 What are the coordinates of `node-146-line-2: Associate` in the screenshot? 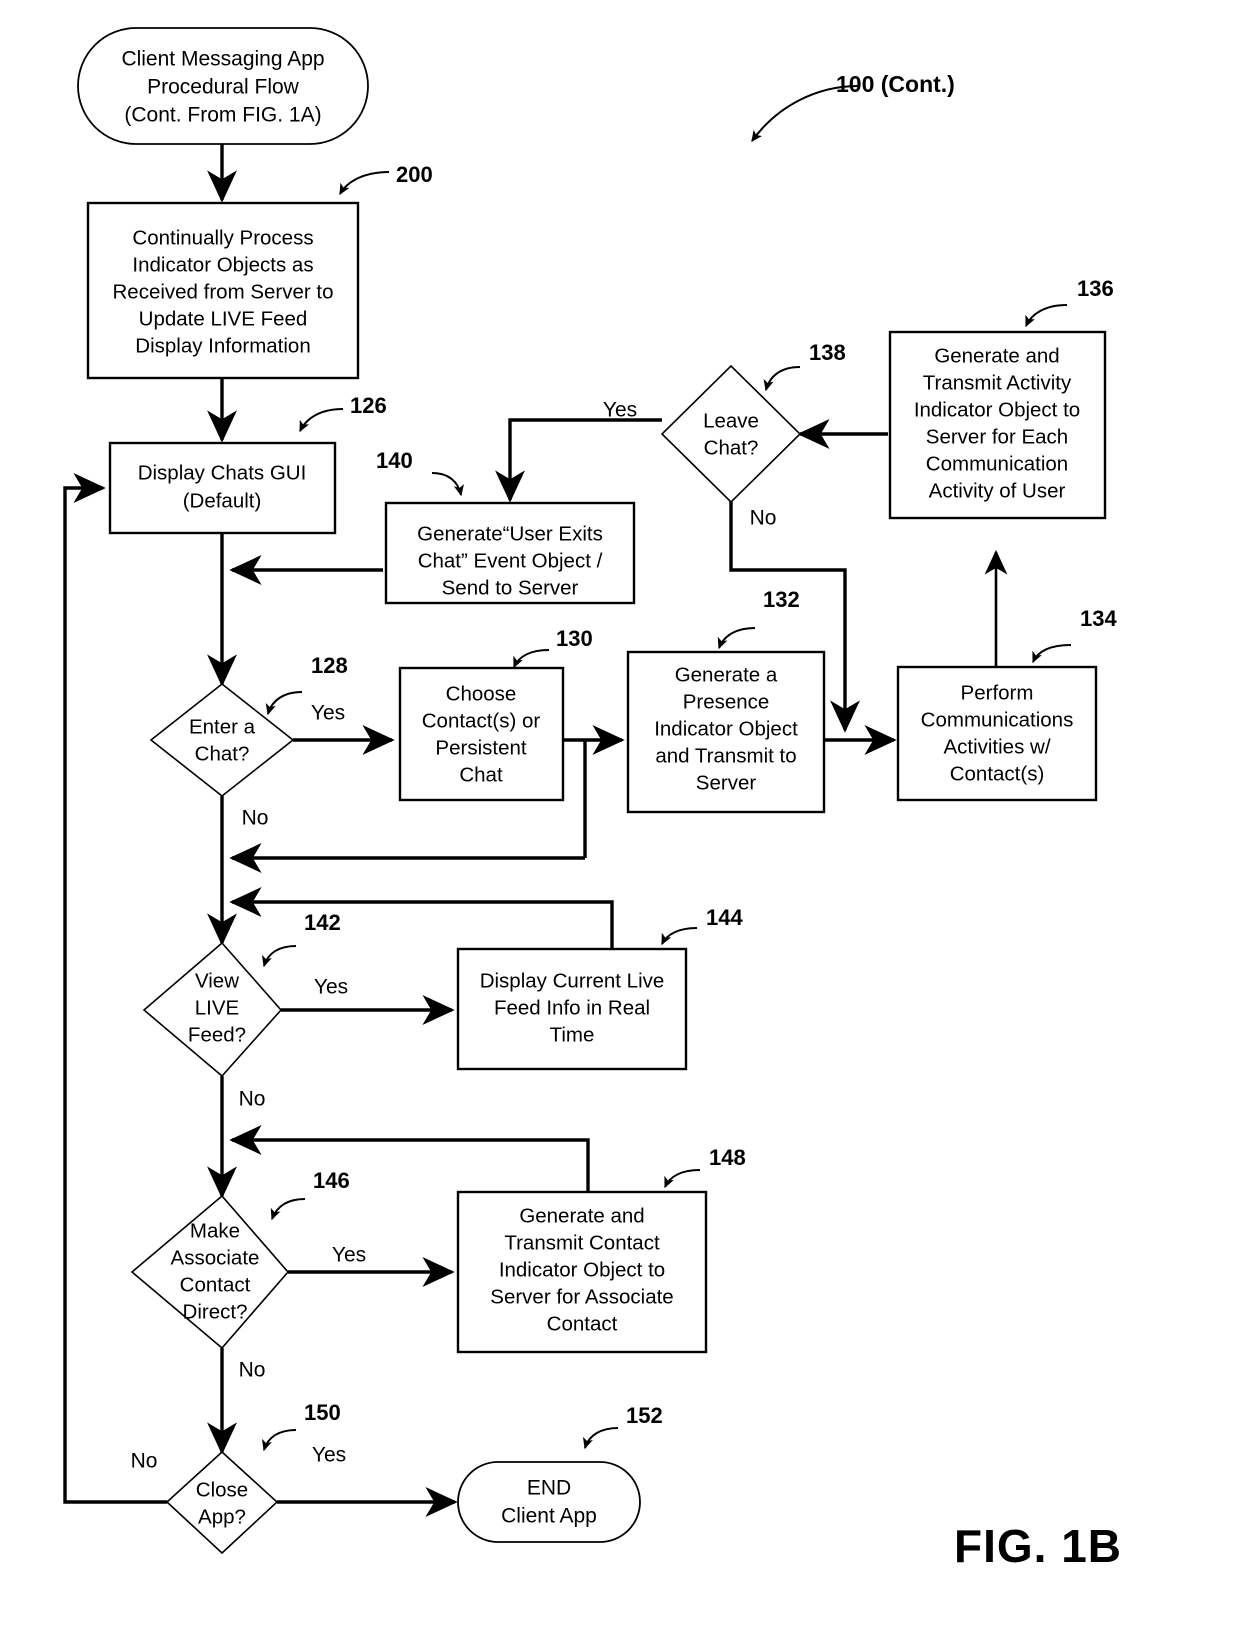 It's located at (215, 1257).